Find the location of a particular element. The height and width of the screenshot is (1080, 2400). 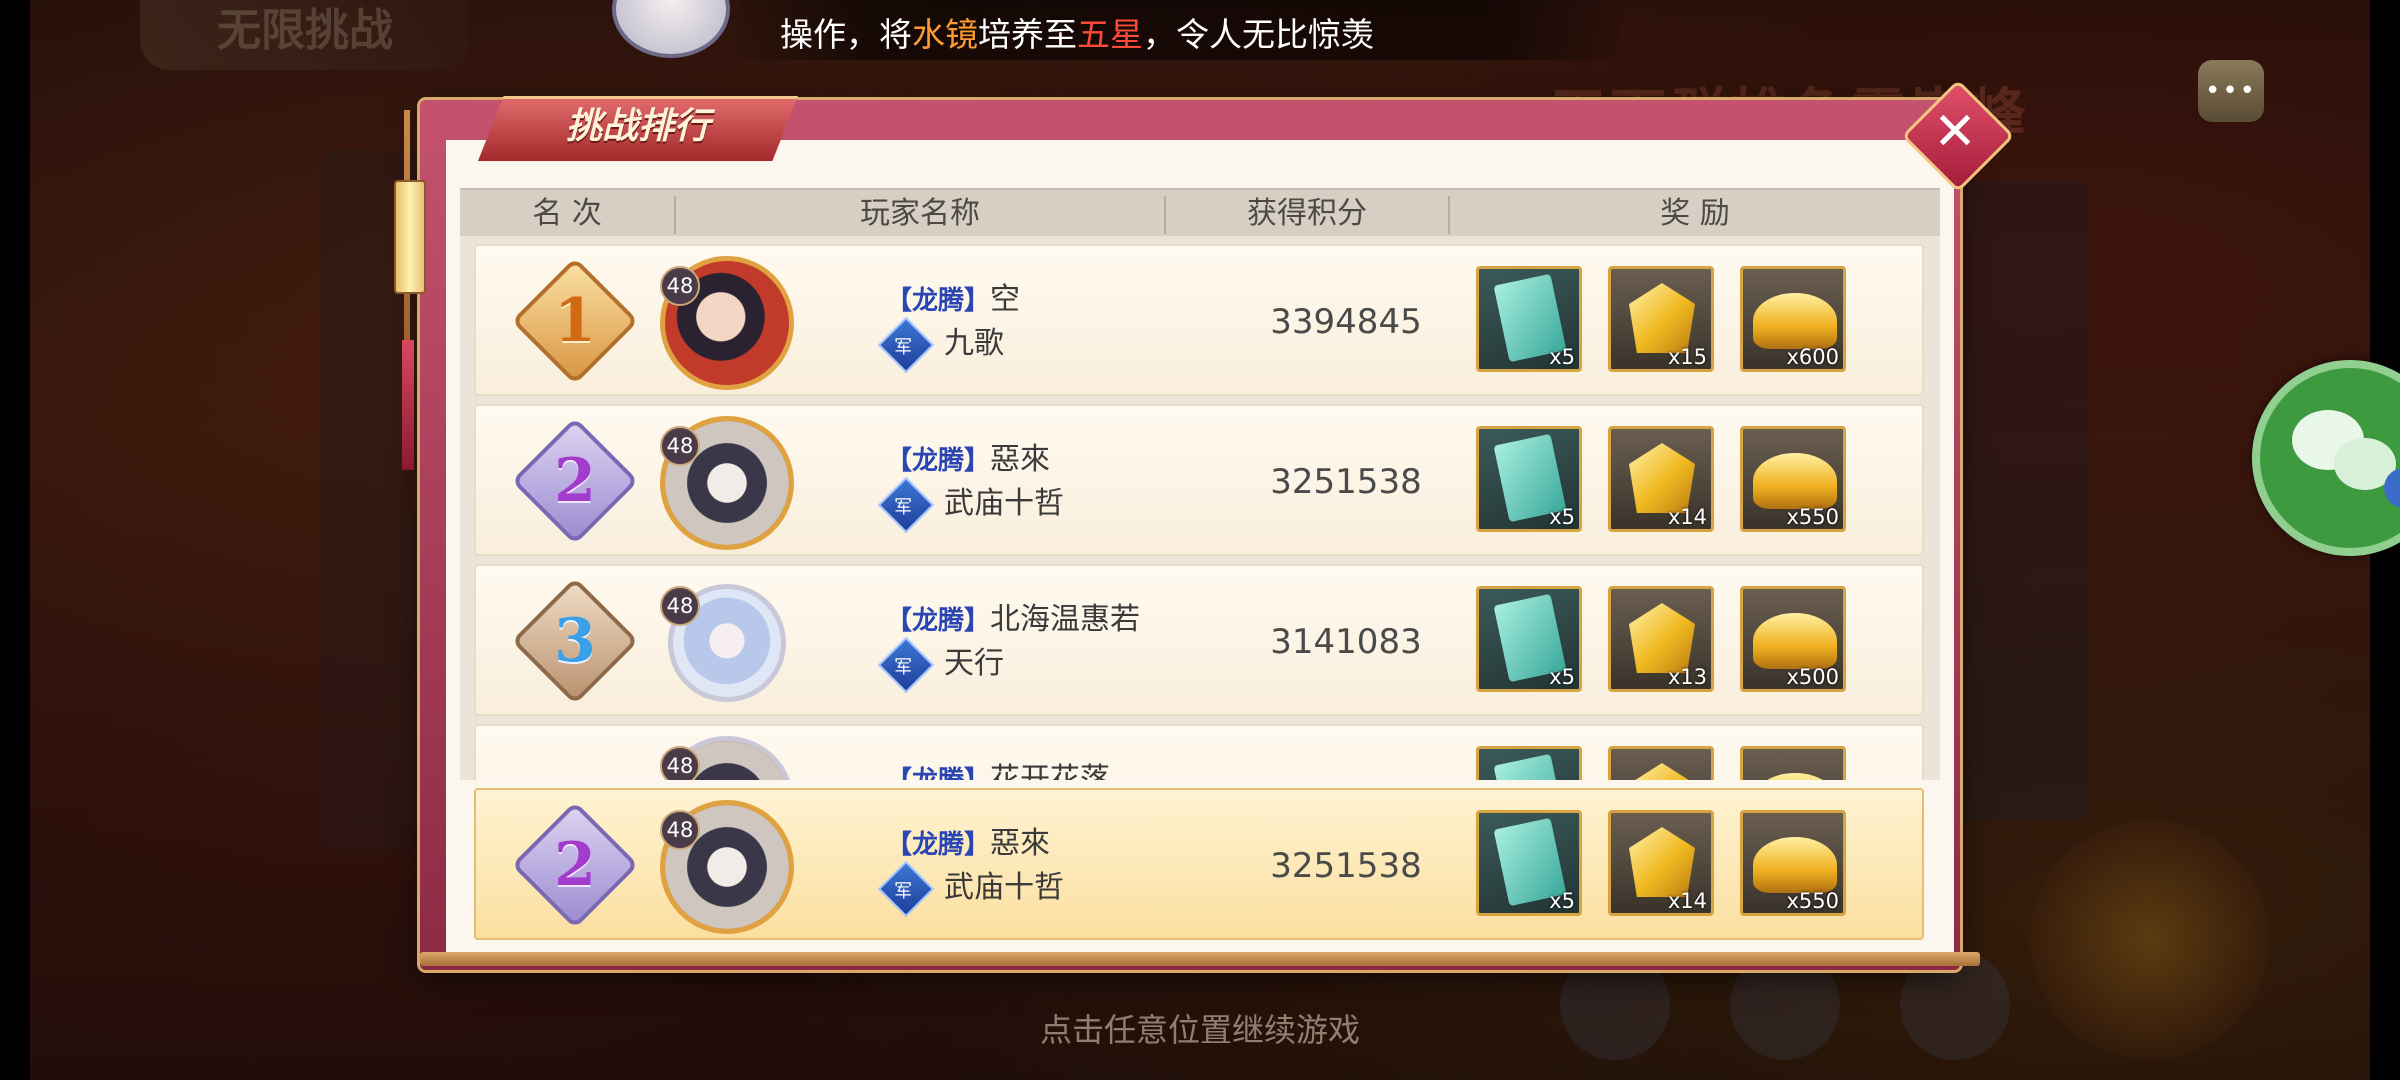

scroll-ornament is located at coordinates (410, 237).